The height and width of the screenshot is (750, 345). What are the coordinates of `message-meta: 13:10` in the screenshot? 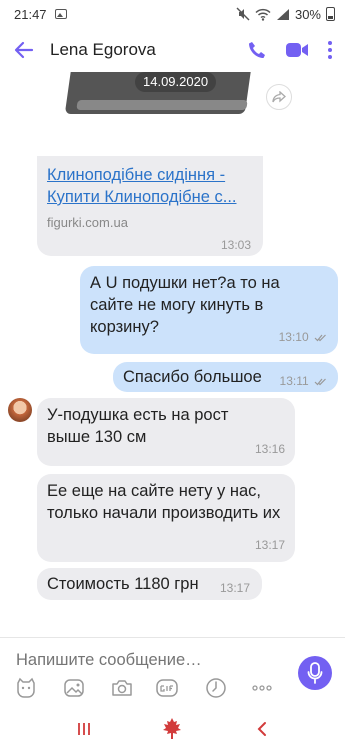 It's located at (303, 337).